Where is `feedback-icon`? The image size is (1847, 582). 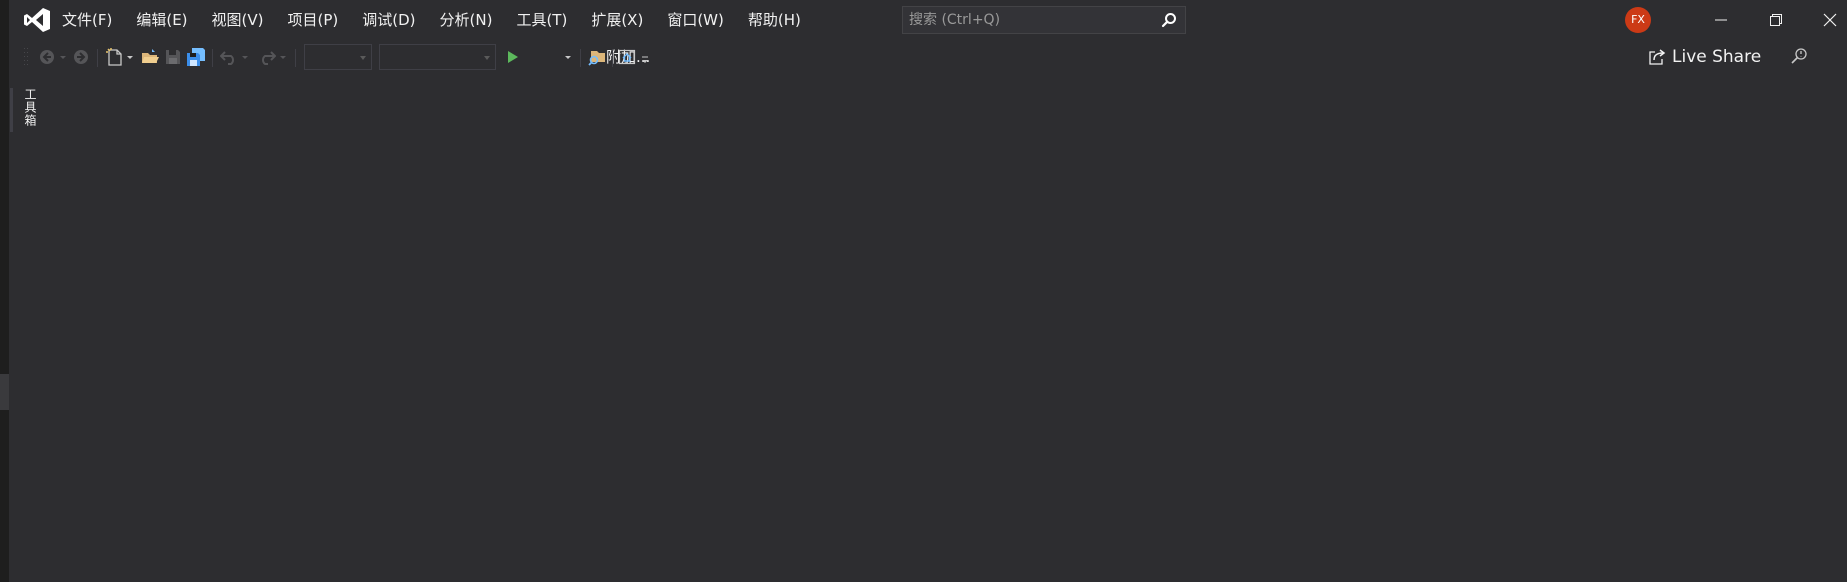 feedback-icon is located at coordinates (1799, 56).